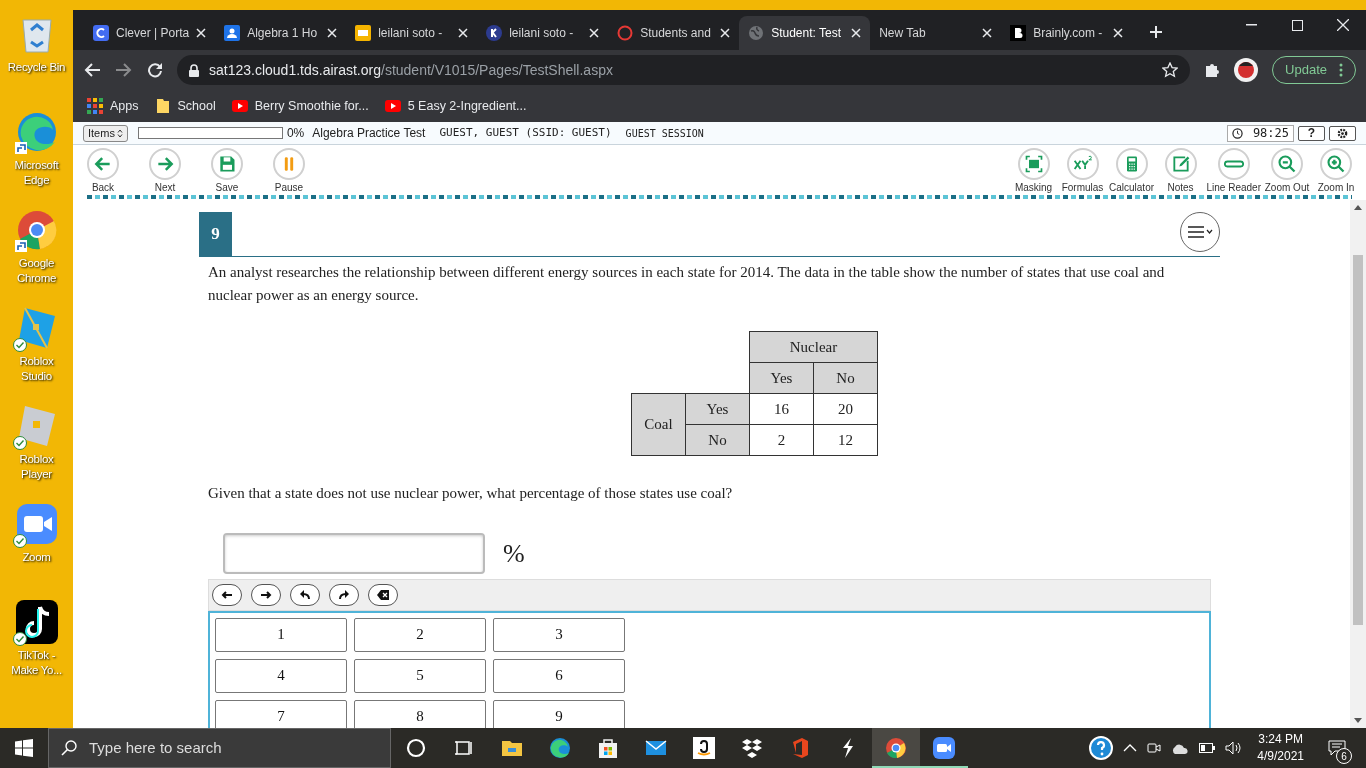 The height and width of the screenshot is (768, 1366). What do you see at coordinates (1297, 25) in the screenshot?
I see `maximize-icon` at bounding box center [1297, 25].